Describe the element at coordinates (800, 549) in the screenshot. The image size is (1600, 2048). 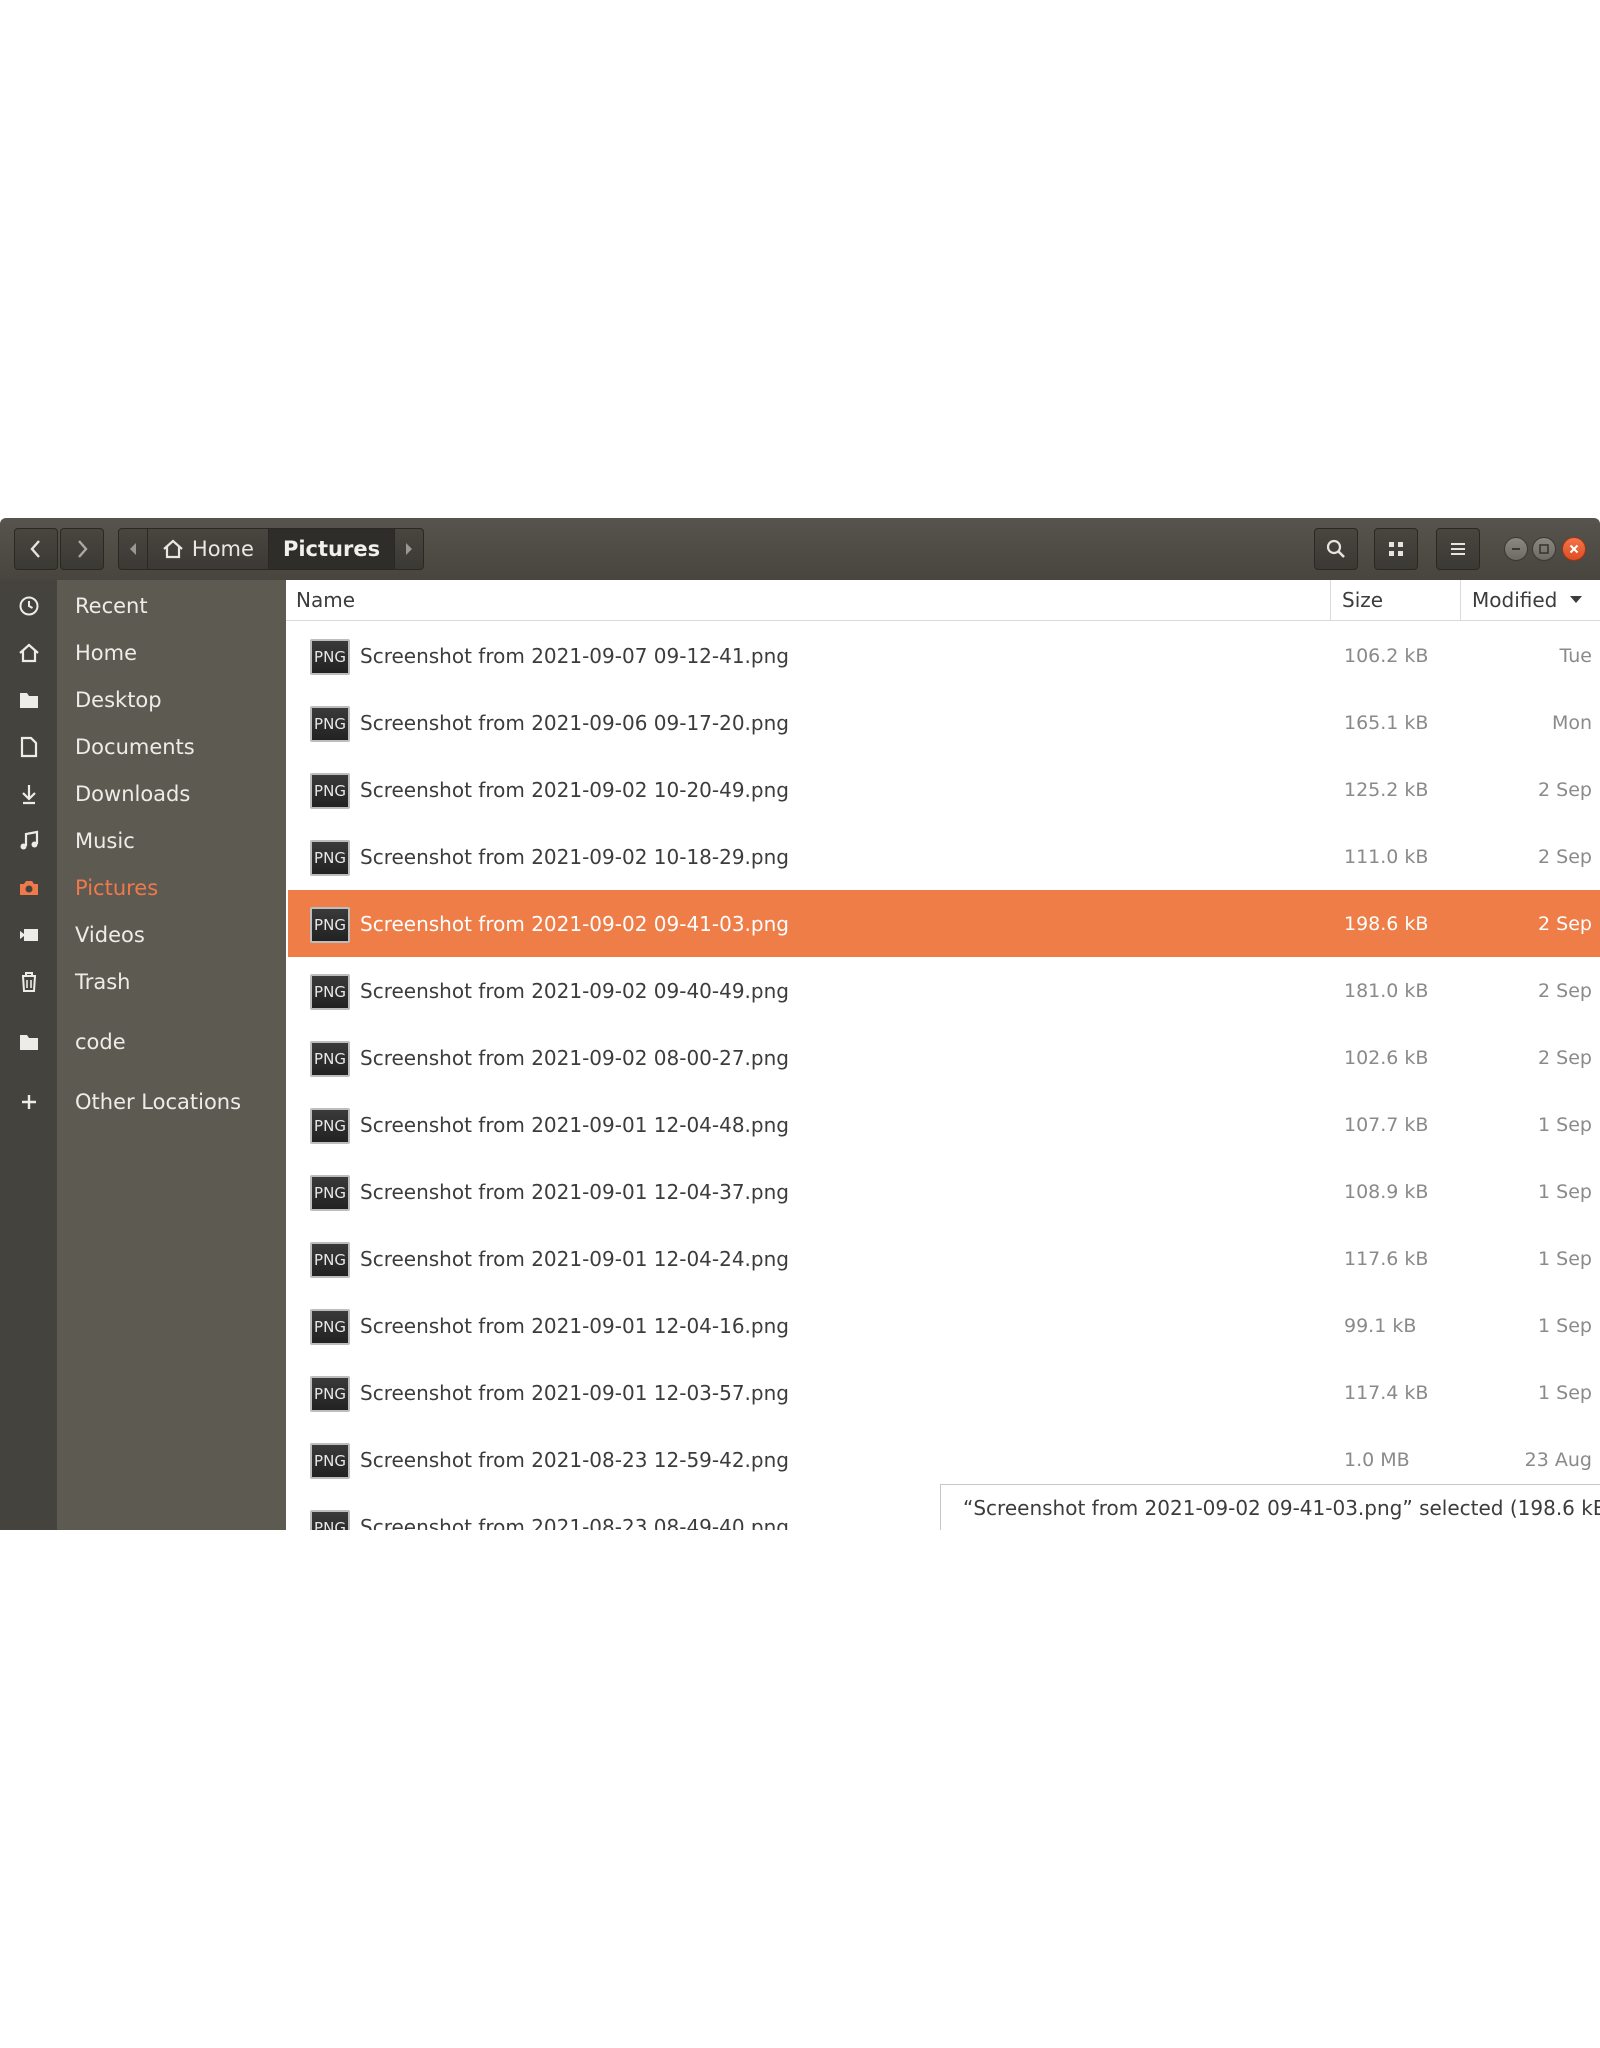
I see `header-bar: Home Pictures` at that location.